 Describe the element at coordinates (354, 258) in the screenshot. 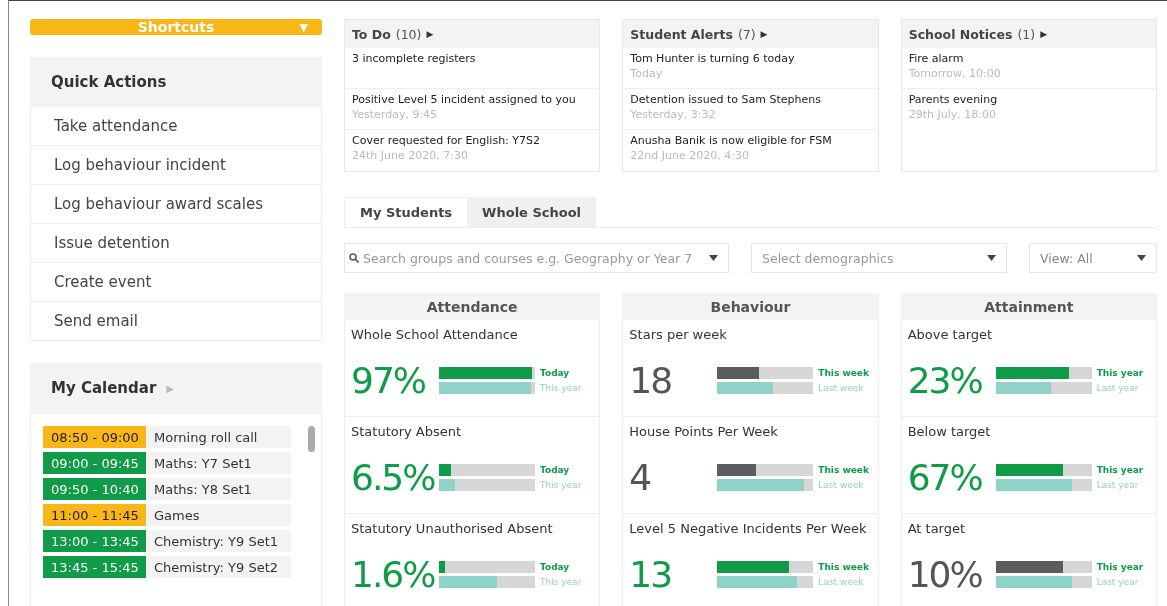

I see `search-icon` at that location.